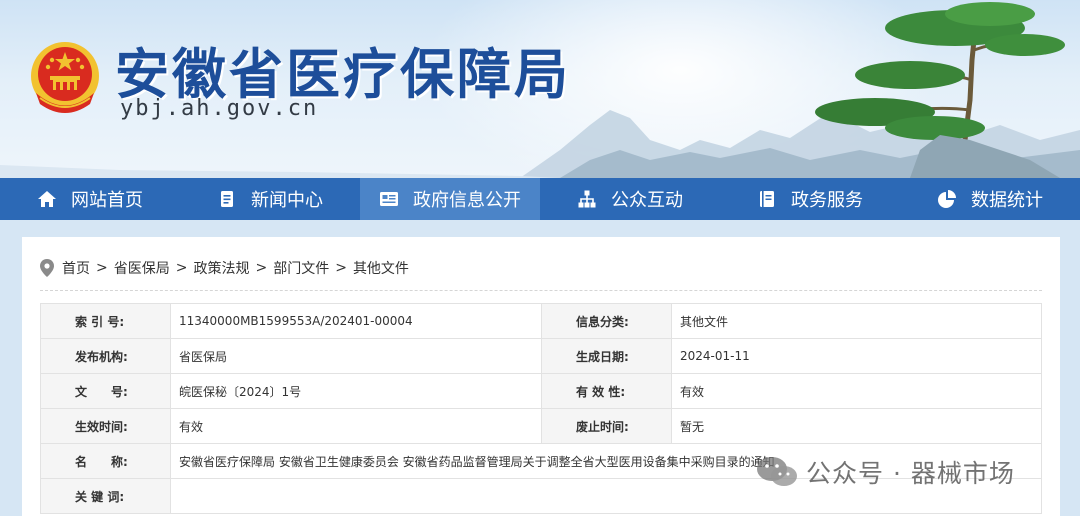  I want to click on nav-item-label: 政务服务, so click(827, 200).